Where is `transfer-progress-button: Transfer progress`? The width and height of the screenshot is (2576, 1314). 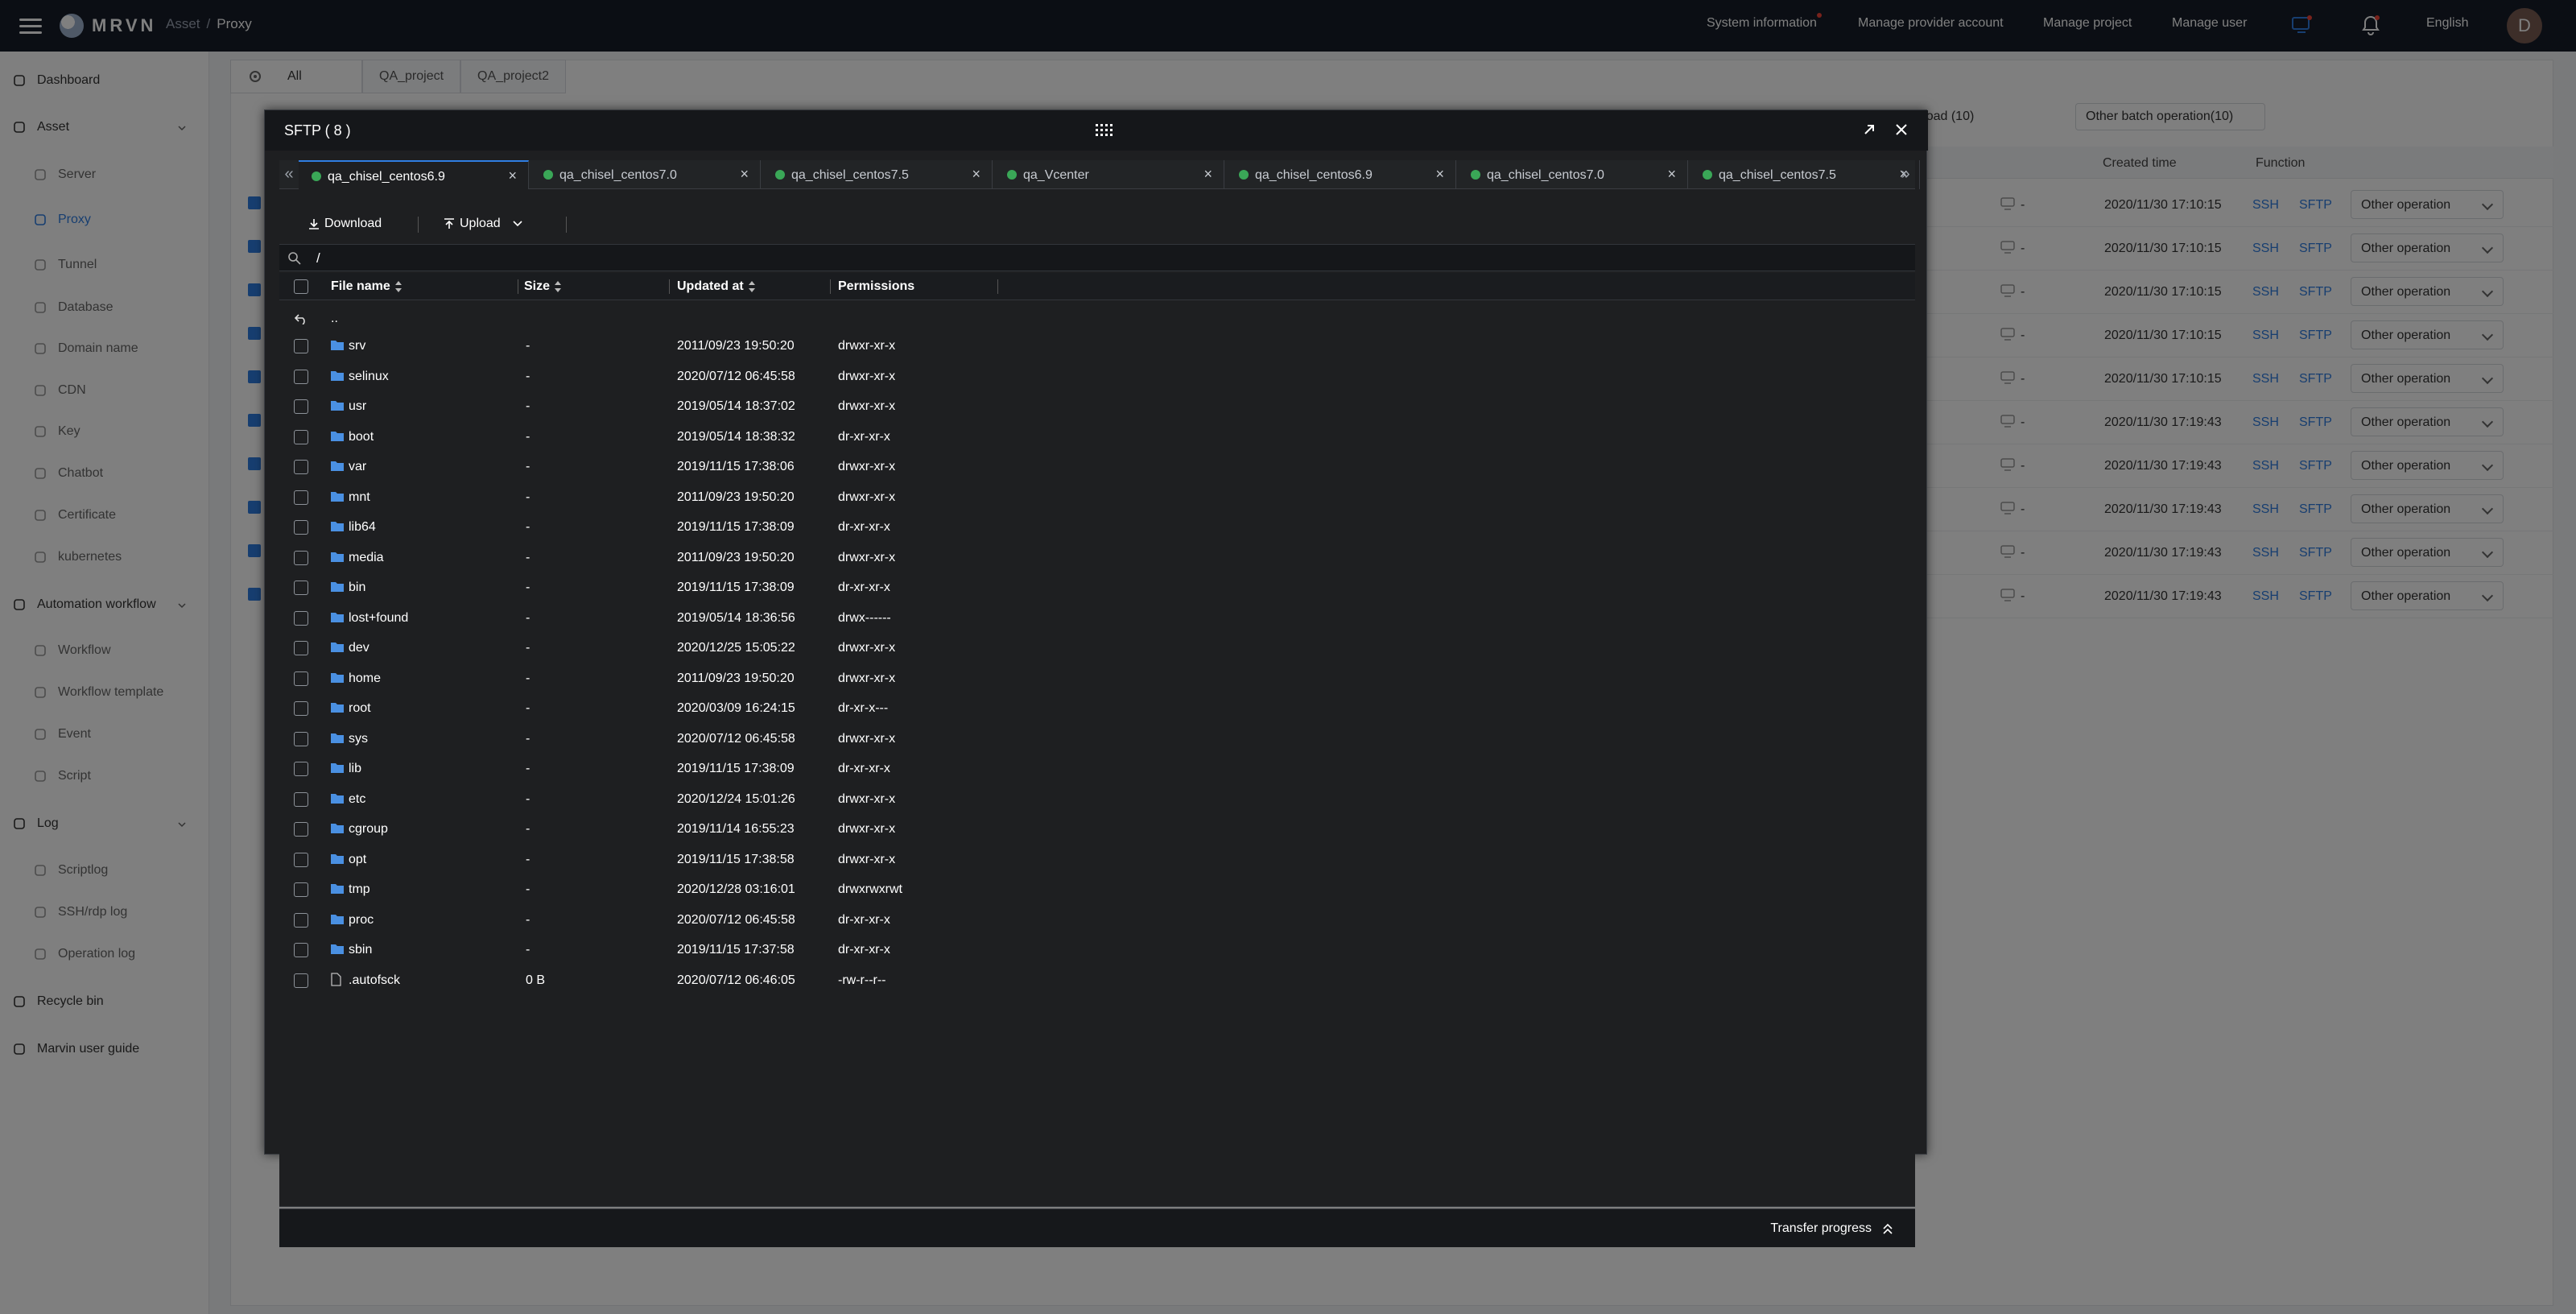 transfer-progress-button: Transfer progress is located at coordinates (1821, 1228).